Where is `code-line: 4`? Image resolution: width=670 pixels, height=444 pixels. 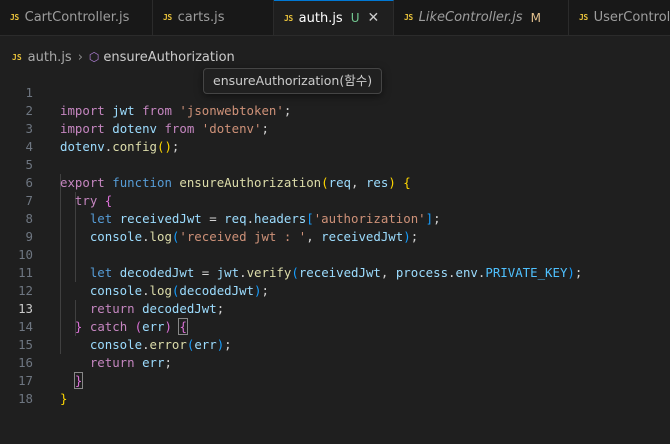 code-line: 4 is located at coordinates (335, 137).